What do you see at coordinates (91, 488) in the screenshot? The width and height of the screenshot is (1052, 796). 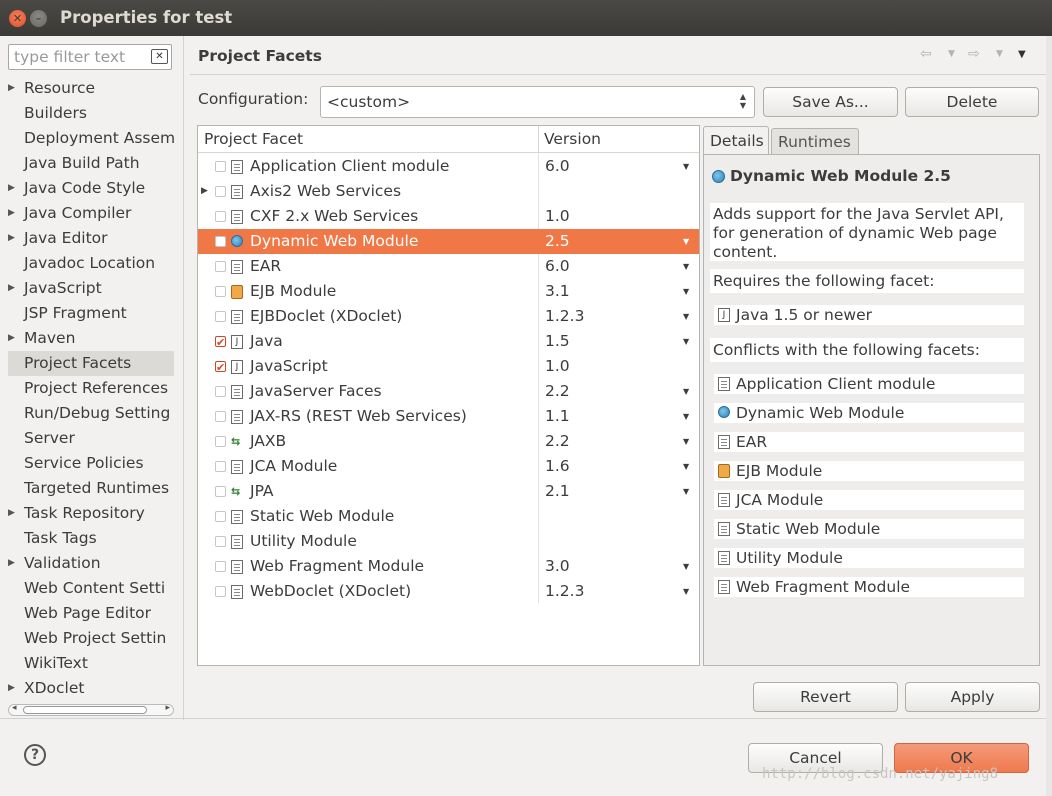 I see `tree-item: Targeted Runtimes` at bounding box center [91, 488].